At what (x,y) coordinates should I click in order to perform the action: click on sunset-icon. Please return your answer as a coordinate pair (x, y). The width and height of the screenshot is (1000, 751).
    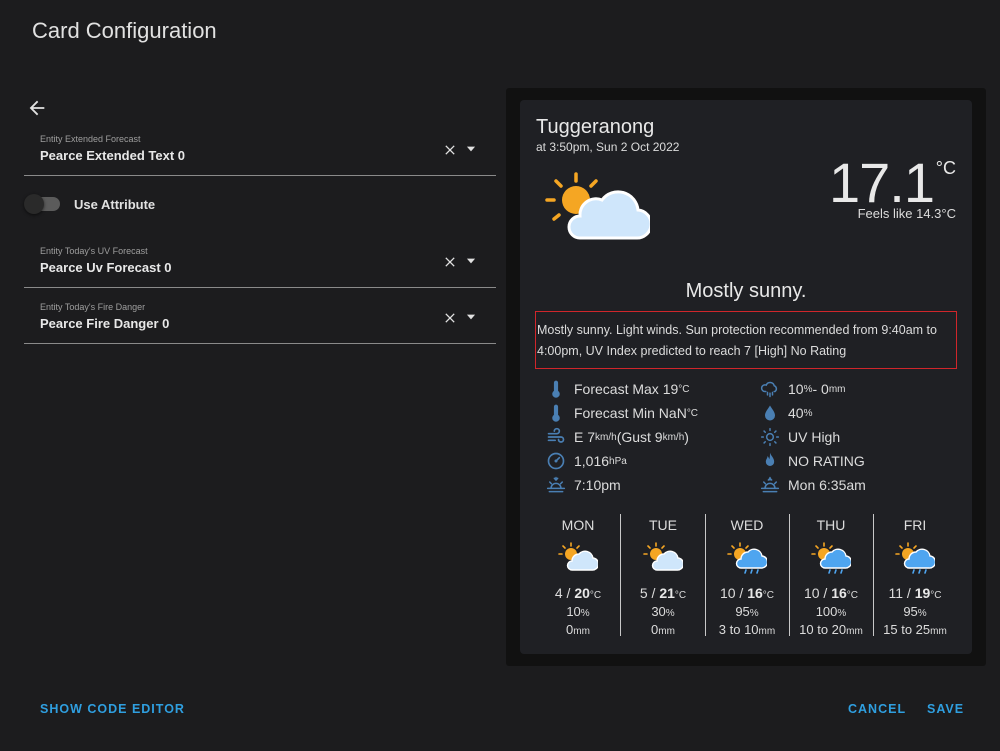
    Looking at the image, I should click on (556, 484).